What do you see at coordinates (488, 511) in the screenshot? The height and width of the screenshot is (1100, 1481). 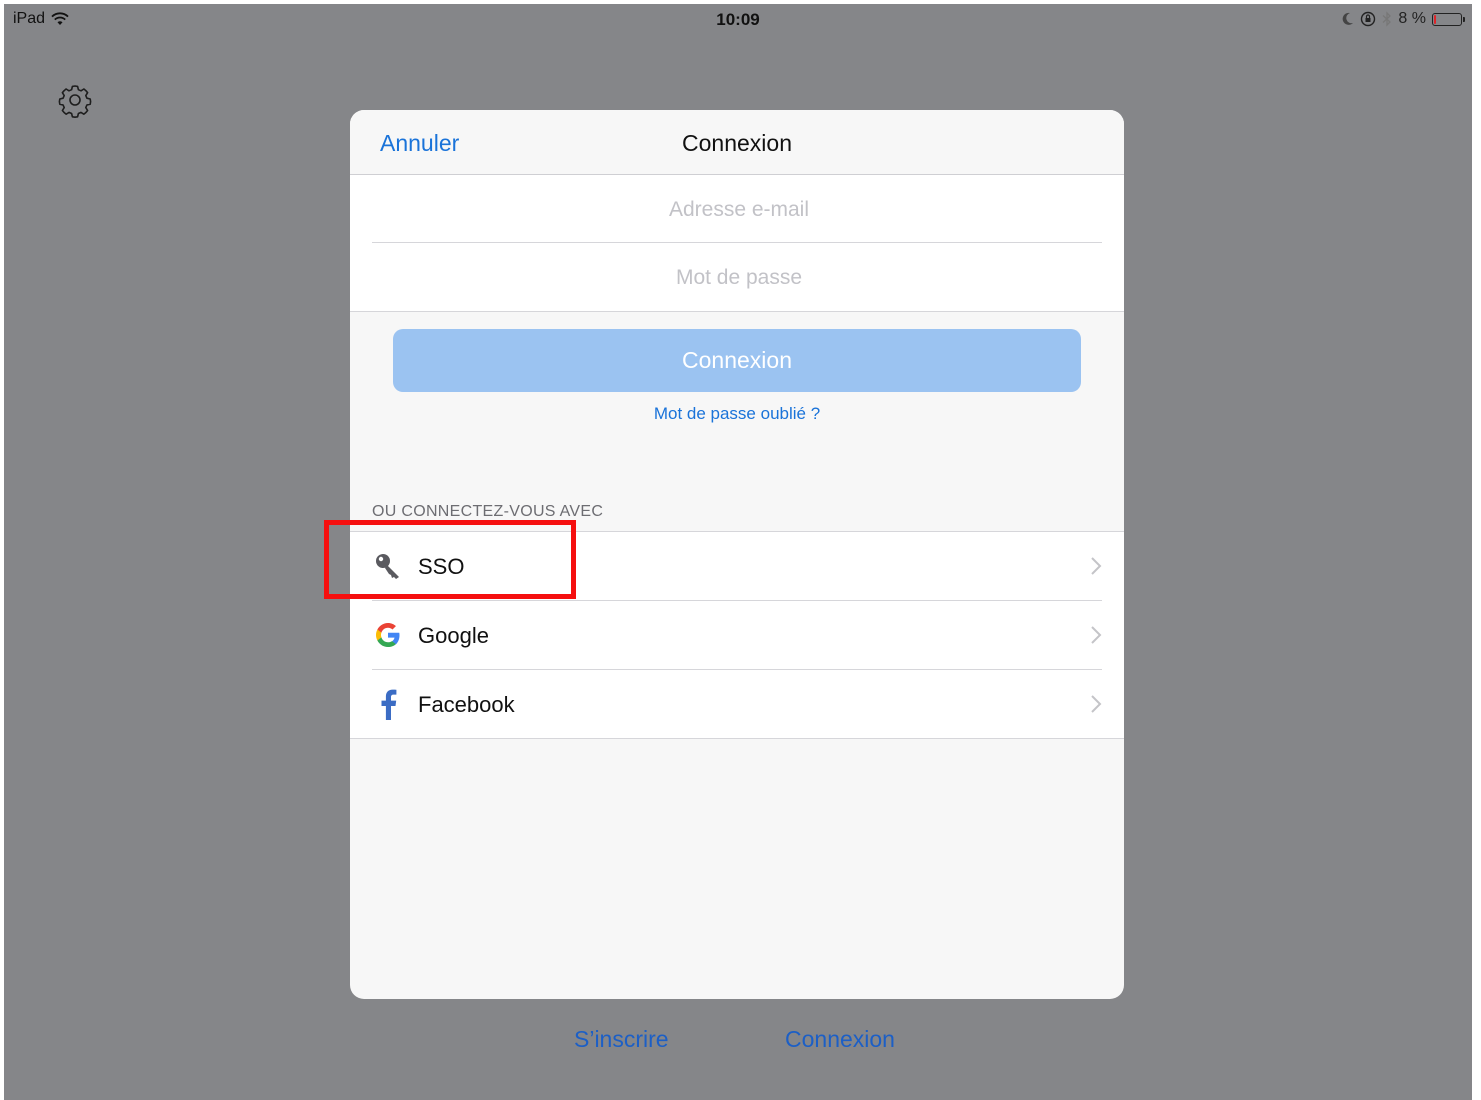 I see `alt-login-section-header: OU CONNECTEZ-VOUS AVEC` at bounding box center [488, 511].